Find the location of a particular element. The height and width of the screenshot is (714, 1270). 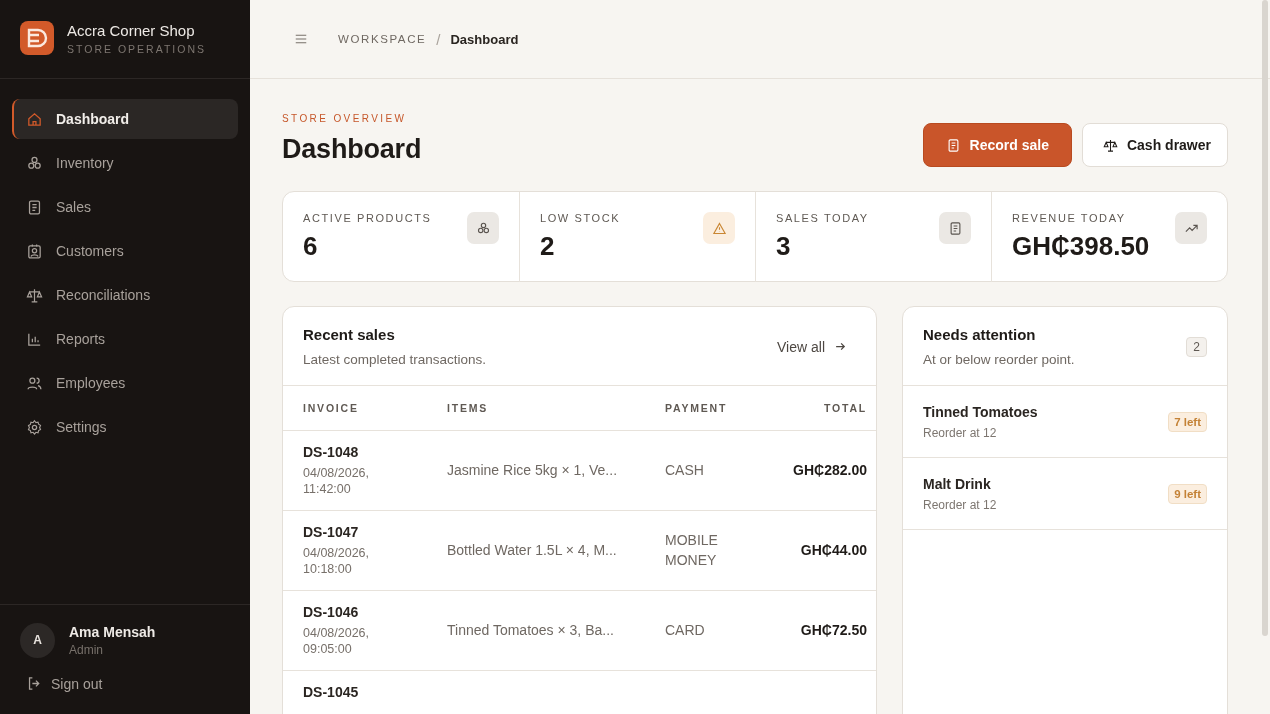

stat-value: 3 is located at coordinates (784, 246).